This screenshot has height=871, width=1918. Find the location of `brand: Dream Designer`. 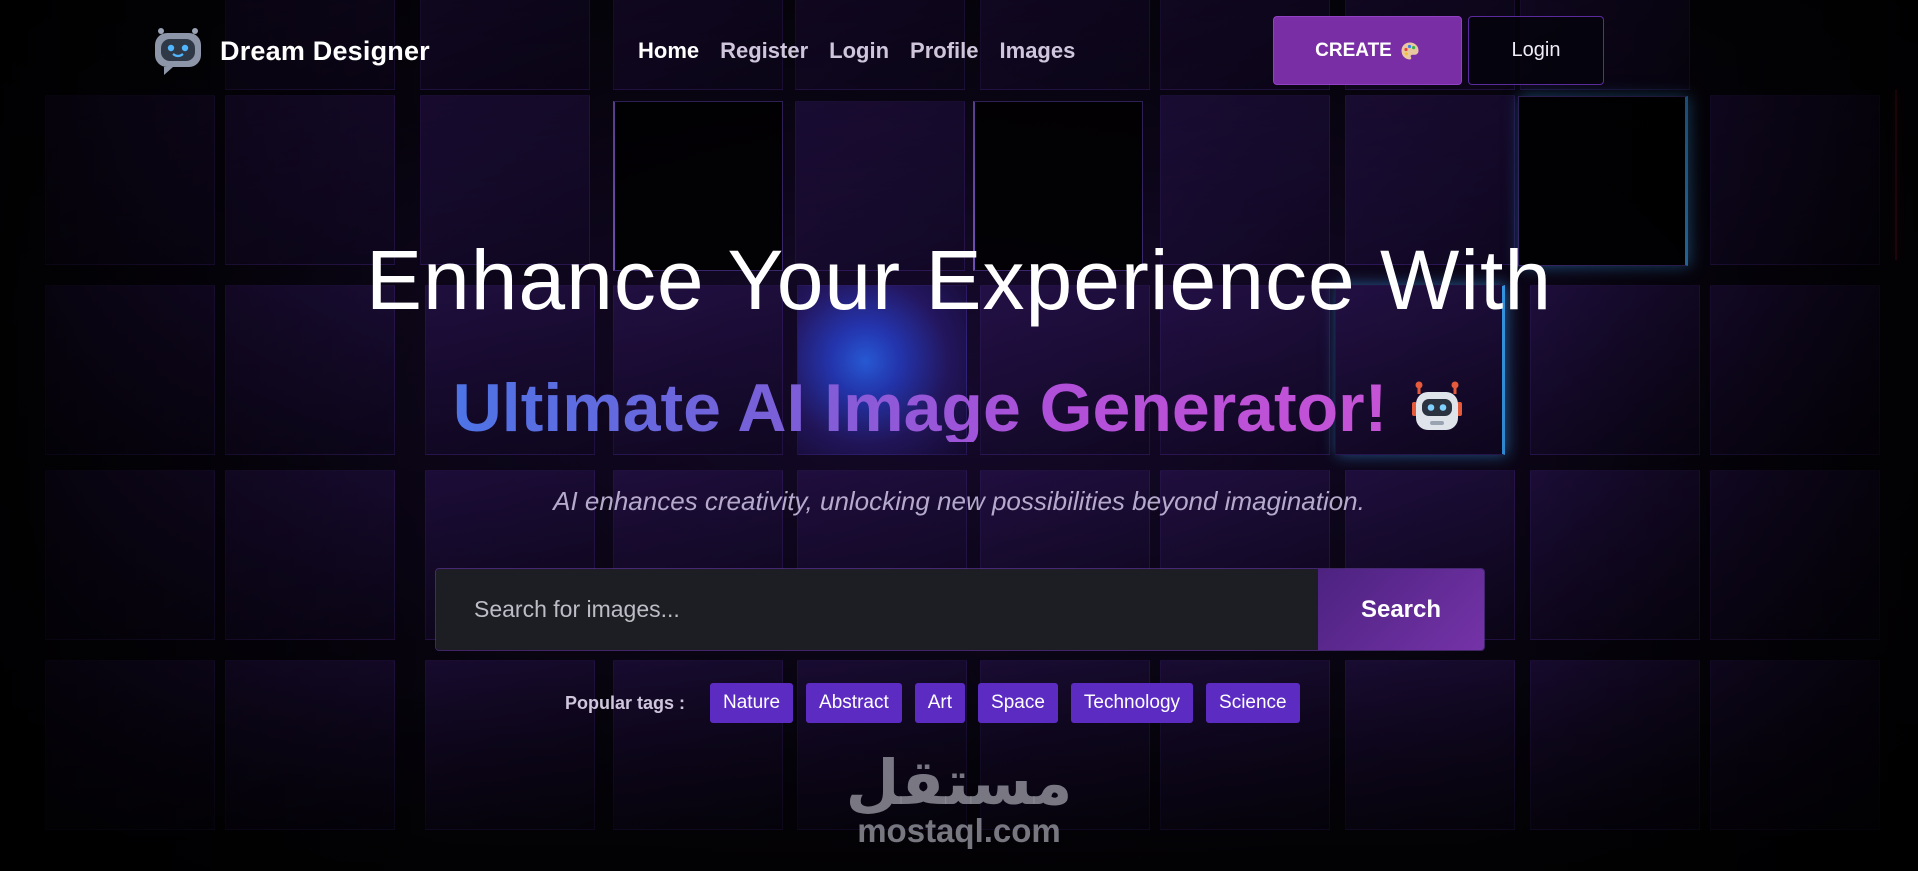

brand: Dream Designer is located at coordinates (291, 51).